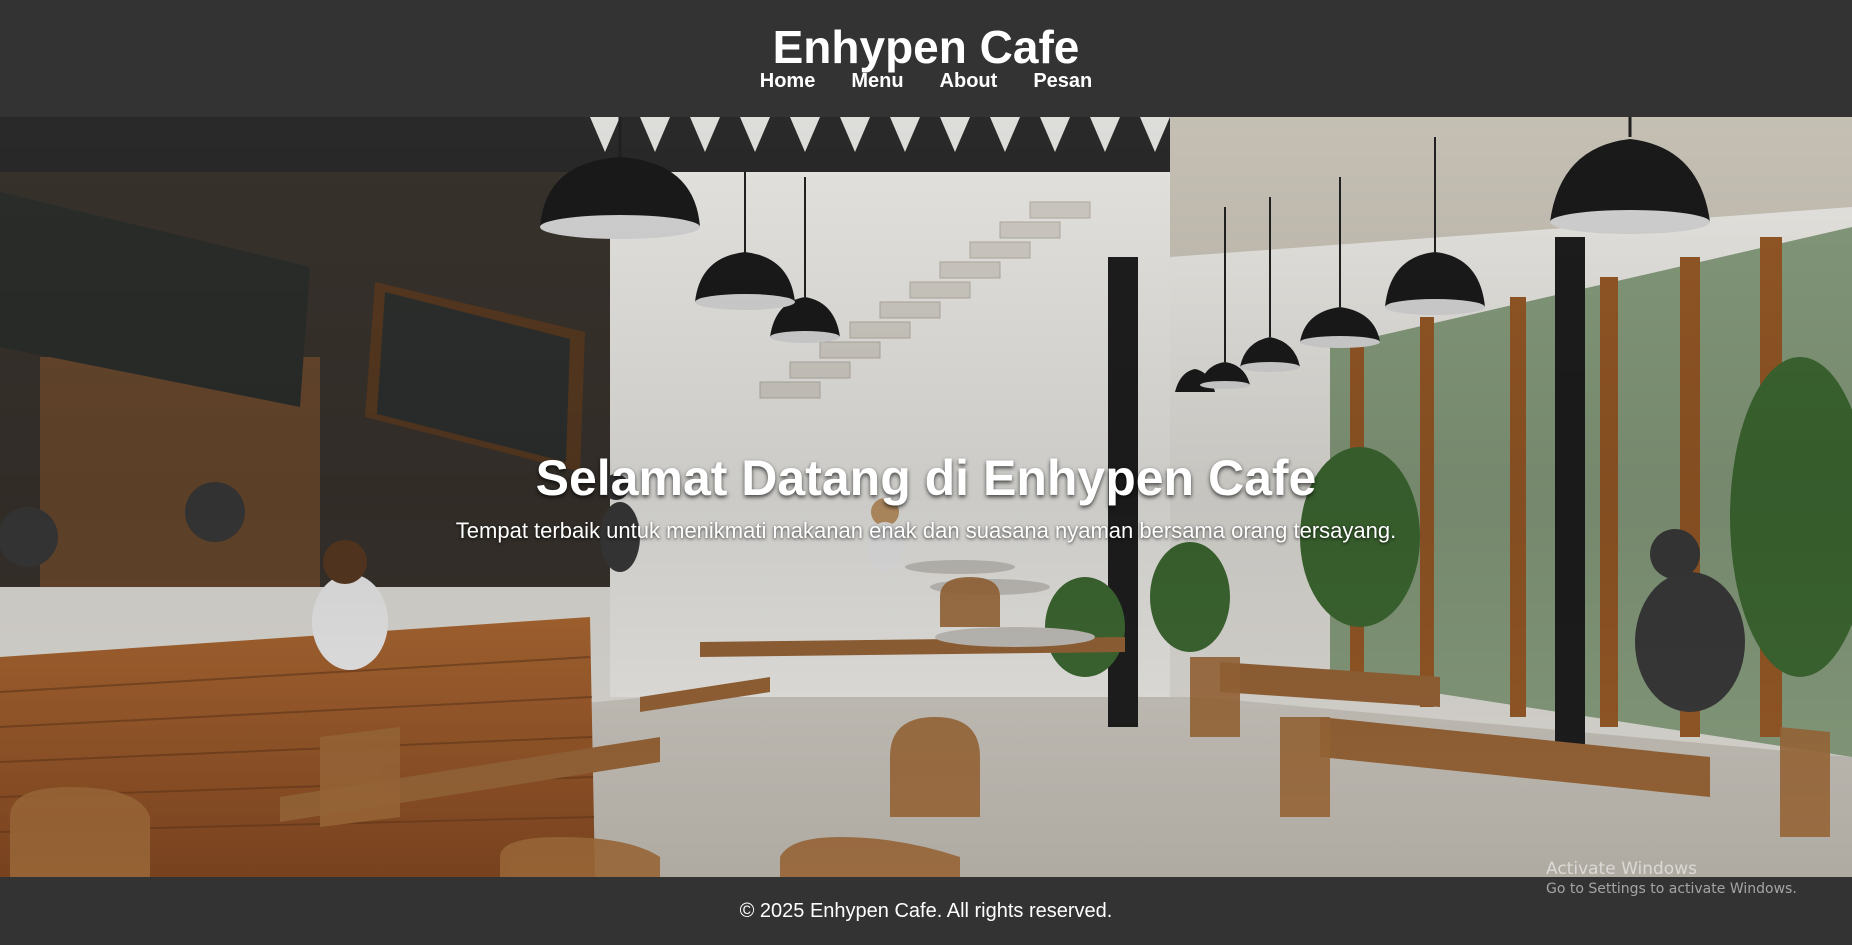  What do you see at coordinates (926, 81) in the screenshot?
I see `main-nav: Home Menu About Pesan` at bounding box center [926, 81].